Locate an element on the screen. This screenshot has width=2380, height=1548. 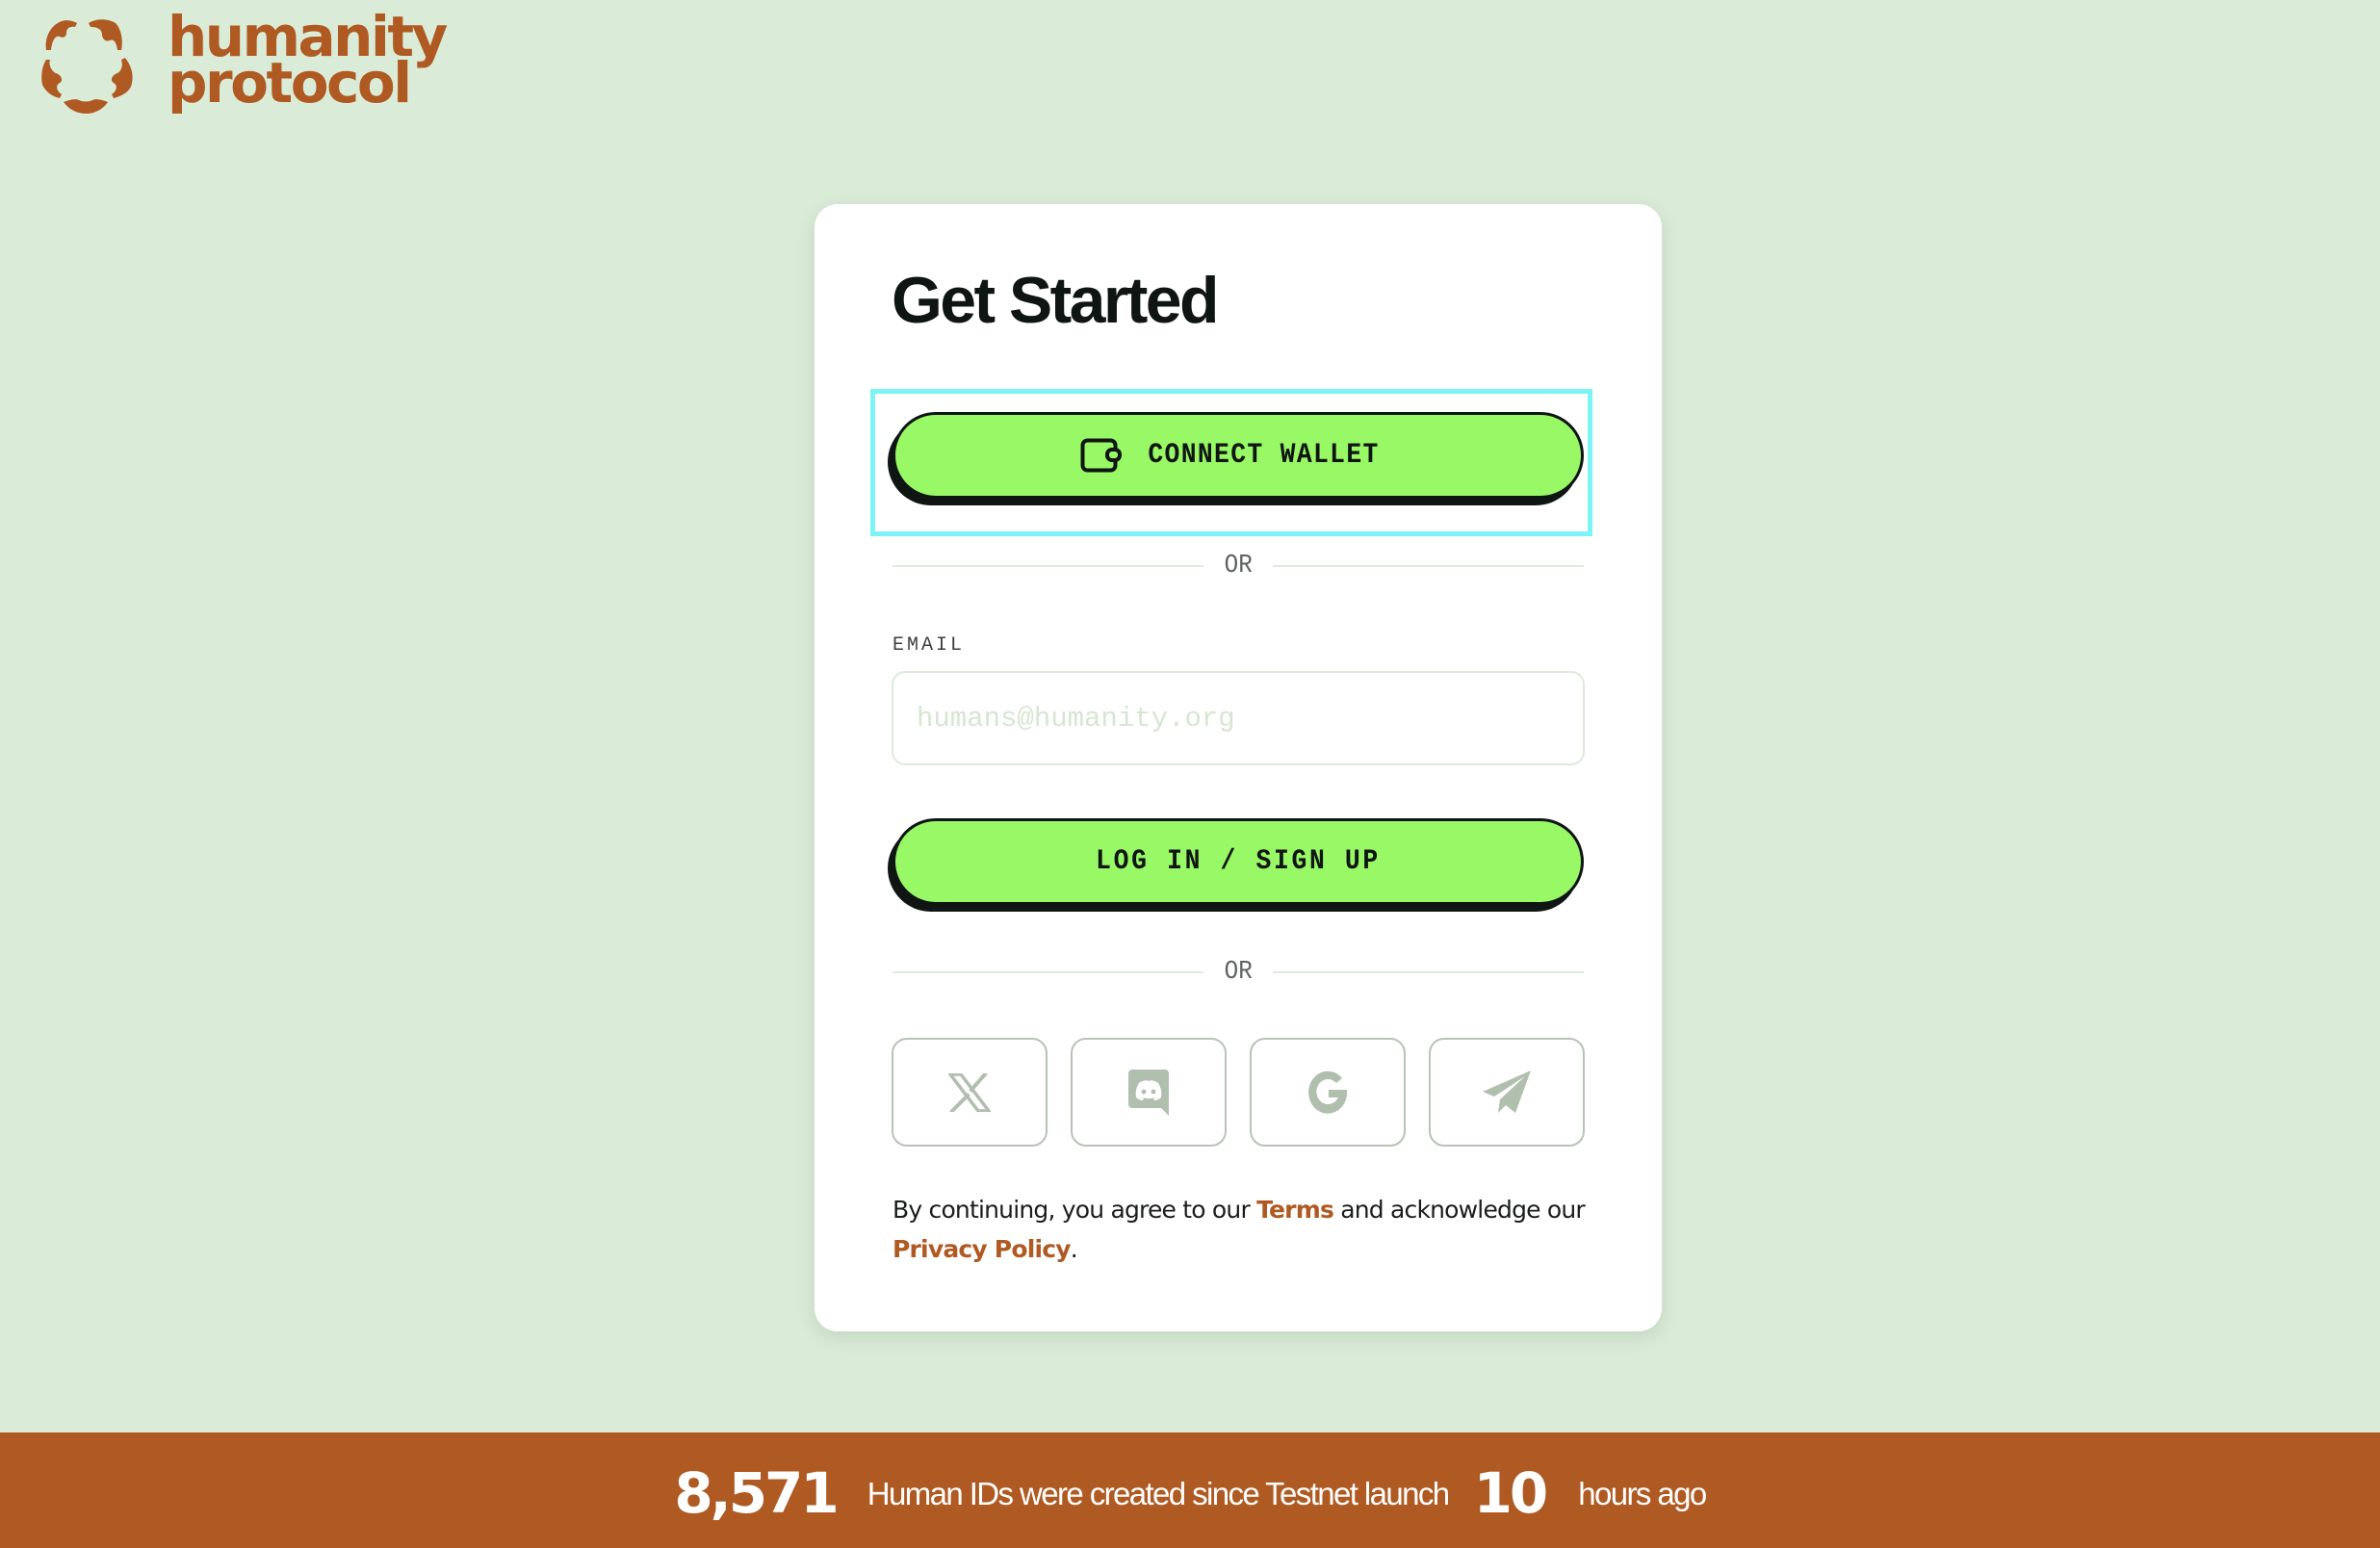
email-input is located at coordinates (1238, 718).